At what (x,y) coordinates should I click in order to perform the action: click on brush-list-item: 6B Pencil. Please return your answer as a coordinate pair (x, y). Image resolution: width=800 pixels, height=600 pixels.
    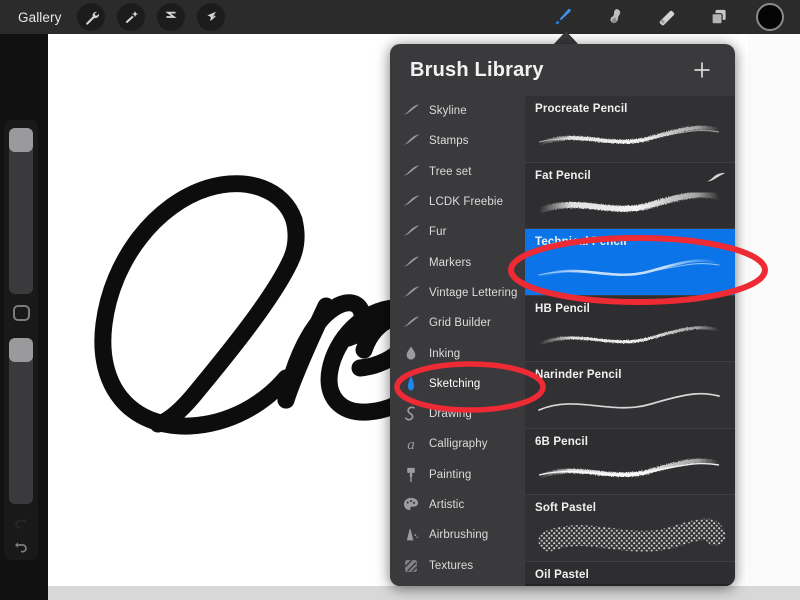
    Looking at the image, I should click on (630, 461).